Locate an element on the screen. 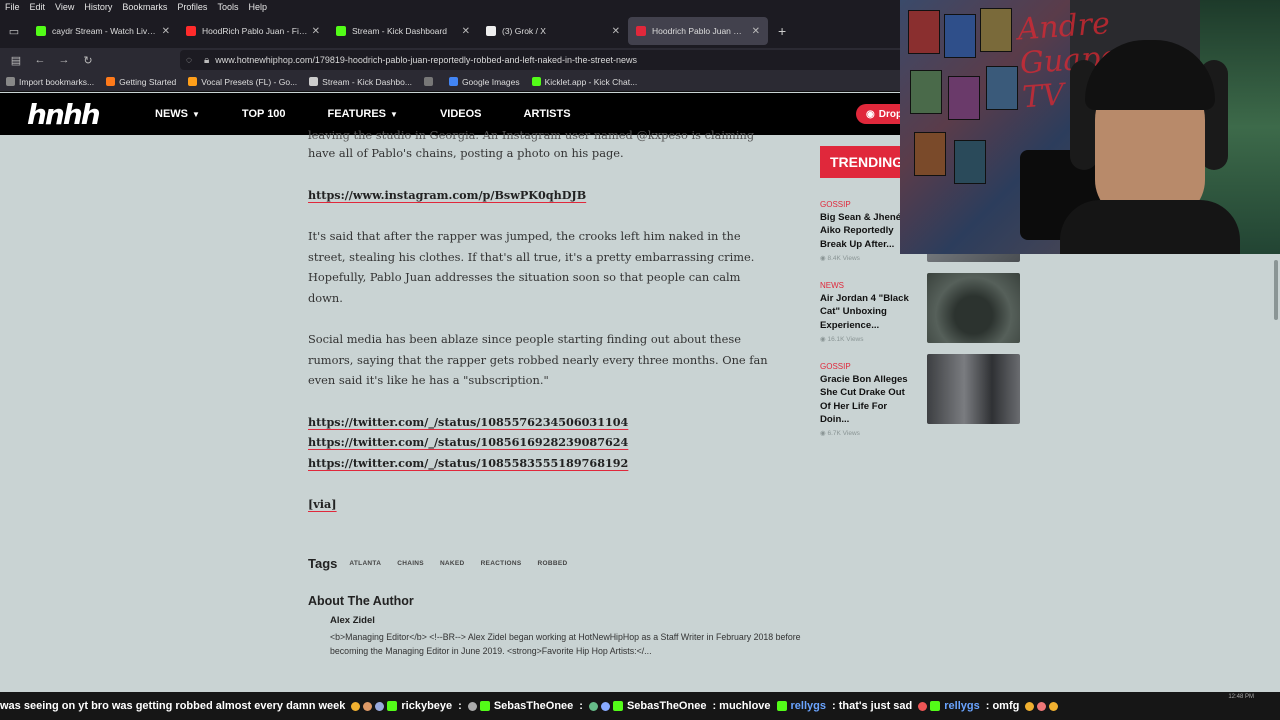 The image size is (1280, 720). tab-hnhh-active: Hoodrich Pablo Juan Reportedly ✕ is located at coordinates (698, 31).